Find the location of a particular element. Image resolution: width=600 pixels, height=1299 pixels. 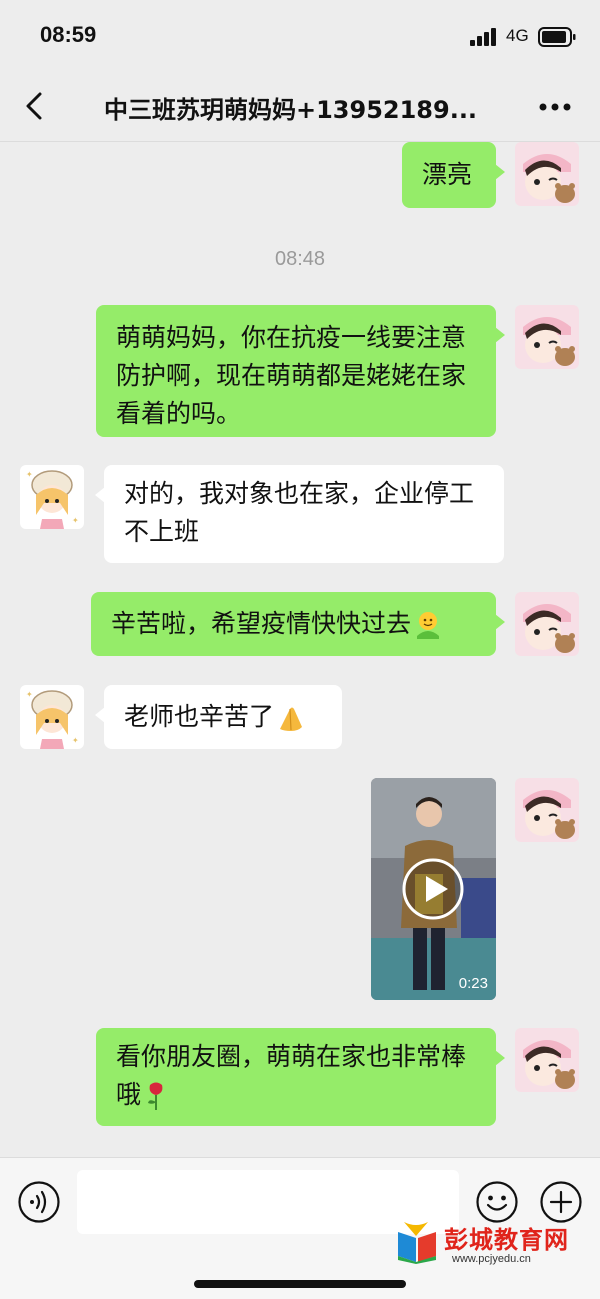

video-duration: 0:23 is located at coordinates (473, 983).